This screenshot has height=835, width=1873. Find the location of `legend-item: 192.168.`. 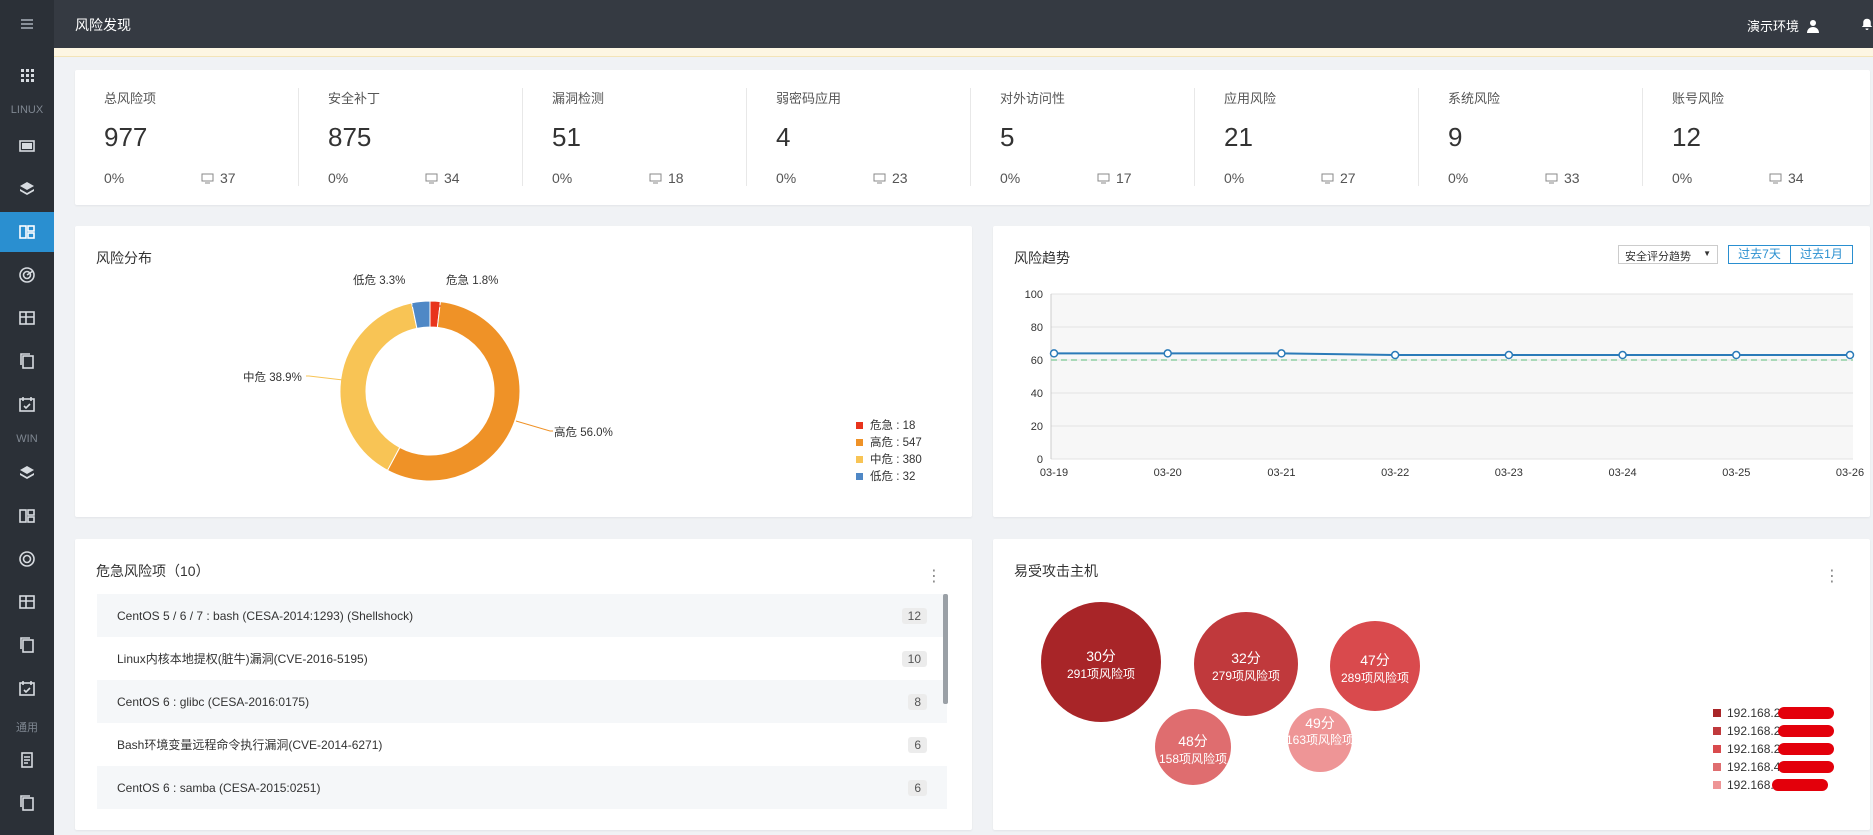

legend-item: 192.168. is located at coordinates (1773, 785).